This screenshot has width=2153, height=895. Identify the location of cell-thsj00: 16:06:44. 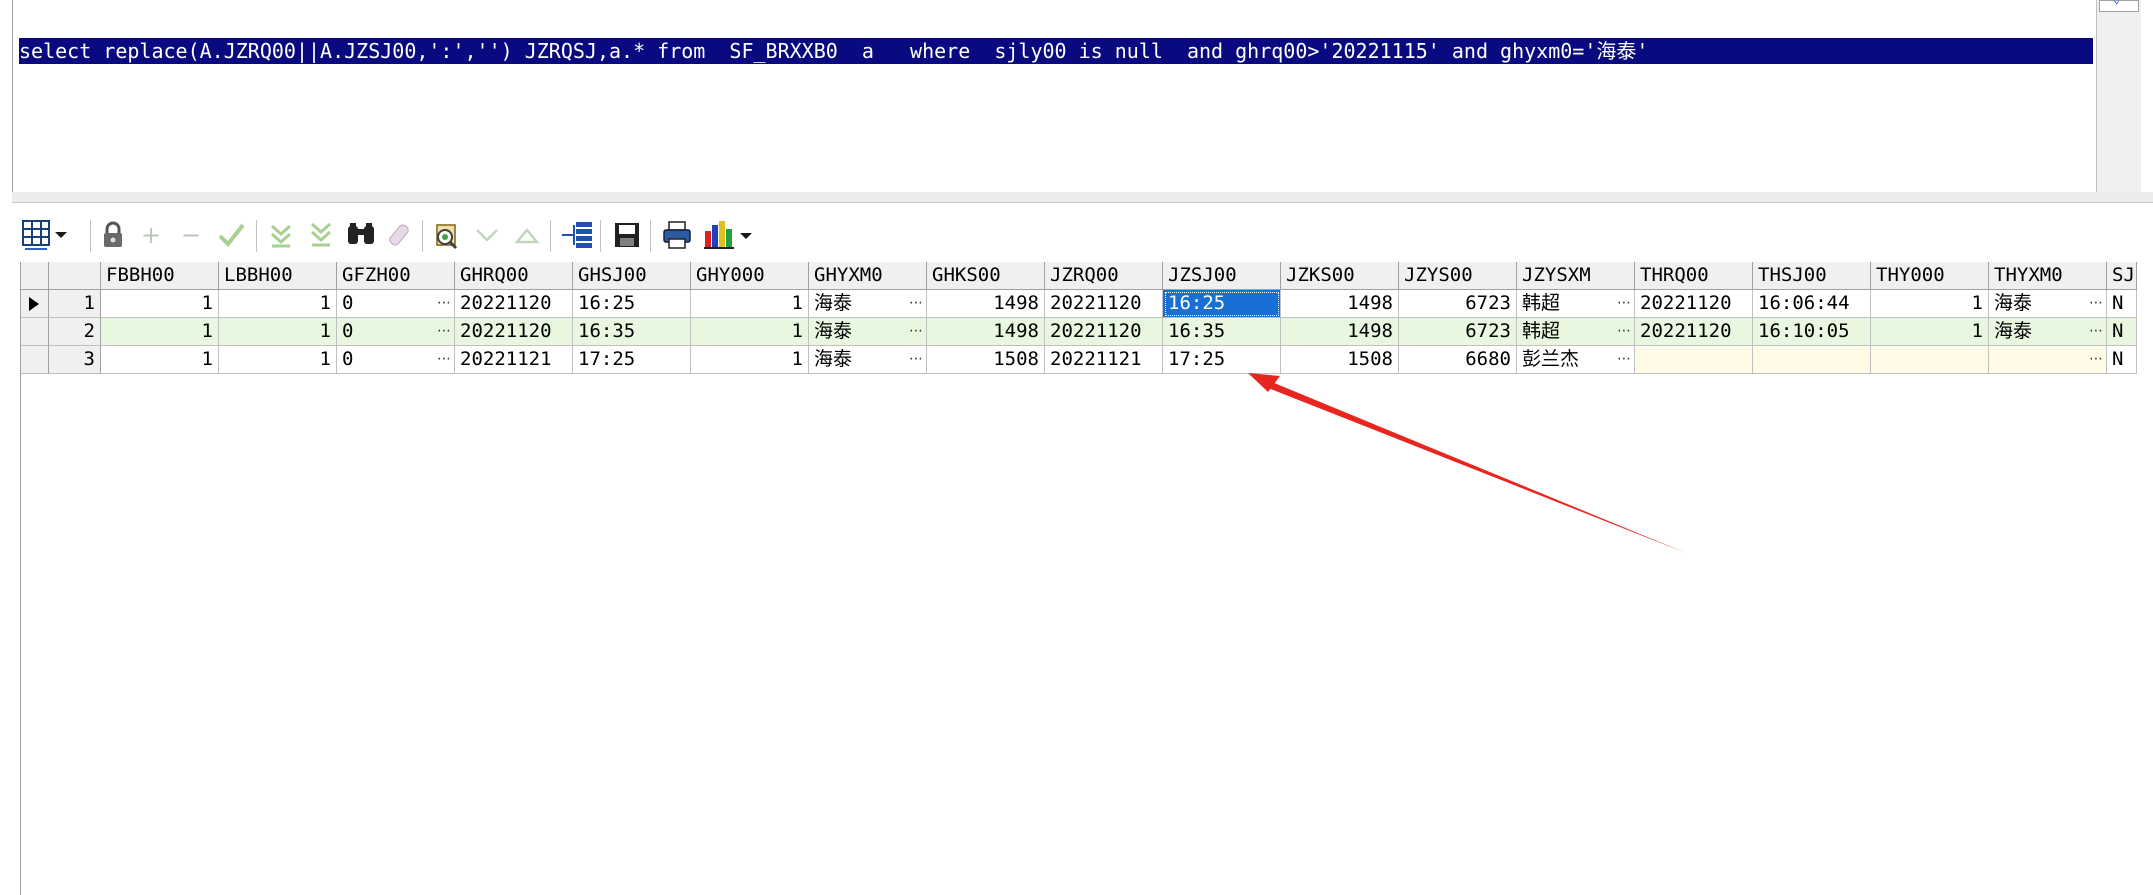
(1812, 304).